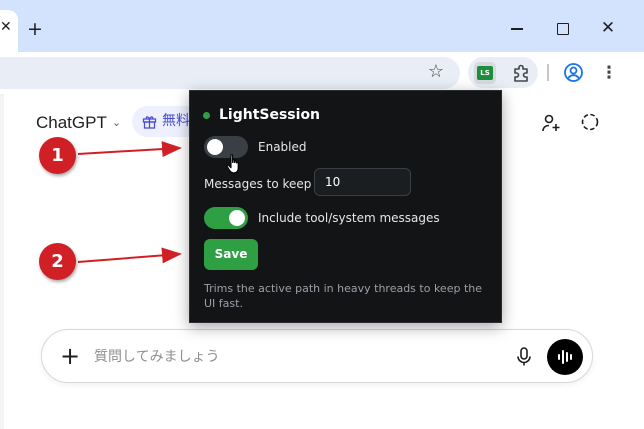 The width and height of the screenshot is (644, 429). What do you see at coordinates (609, 73) in the screenshot?
I see `browser-menu-icon: ⋮` at bounding box center [609, 73].